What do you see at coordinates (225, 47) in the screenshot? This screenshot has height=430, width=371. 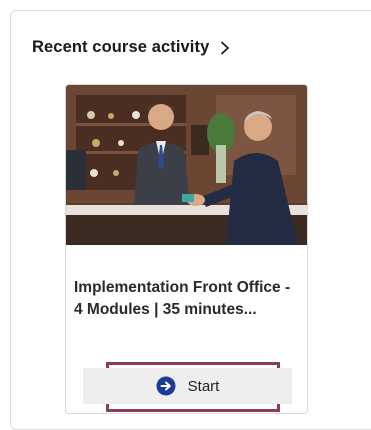 I see `chevron-right-icon` at bounding box center [225, 47].